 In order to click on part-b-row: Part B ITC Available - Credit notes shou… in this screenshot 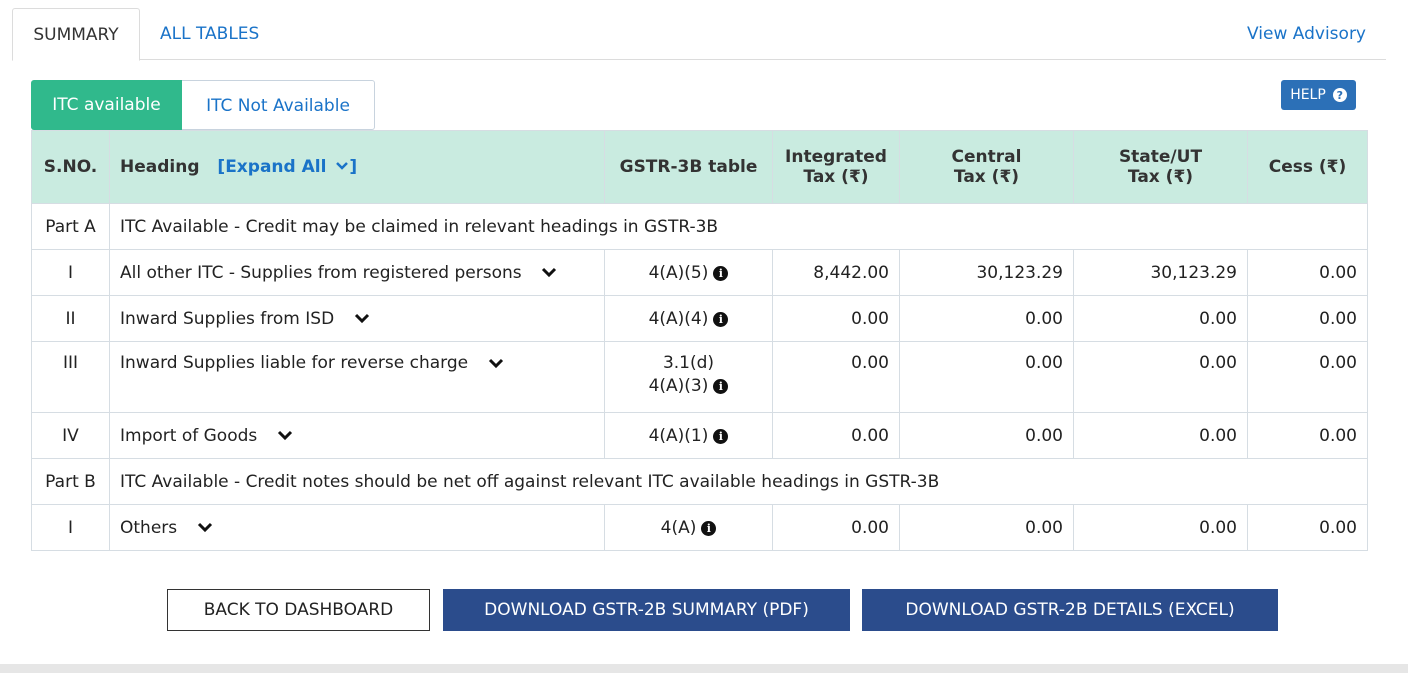, I will do `click(699, 481)`.